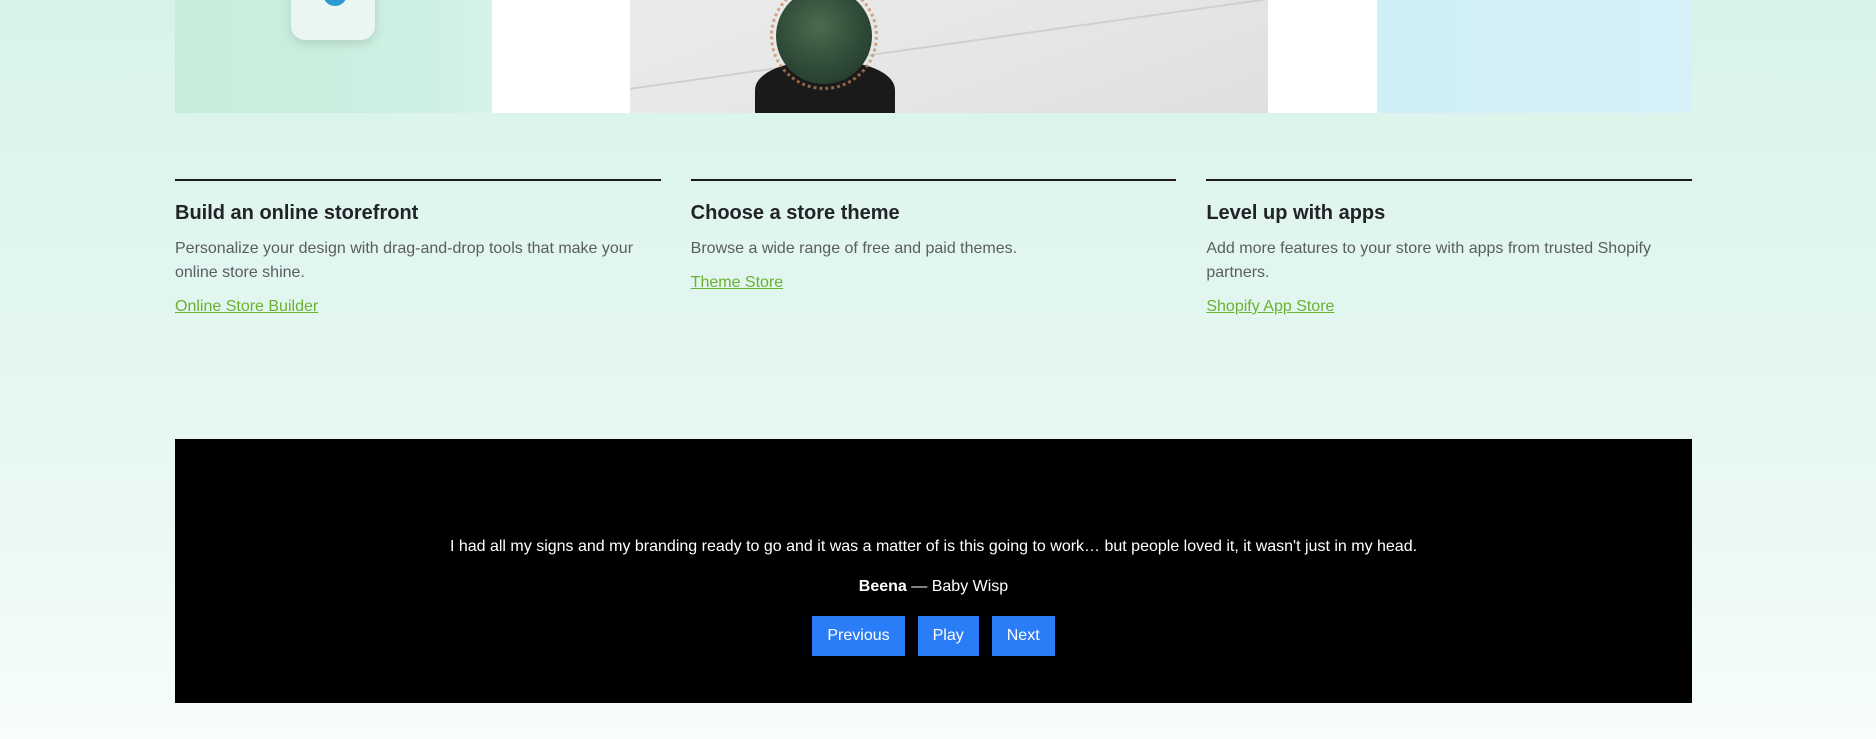 This screenshot has height=739, width=1876. I want to click on cactus-photo, so click(949, 56).